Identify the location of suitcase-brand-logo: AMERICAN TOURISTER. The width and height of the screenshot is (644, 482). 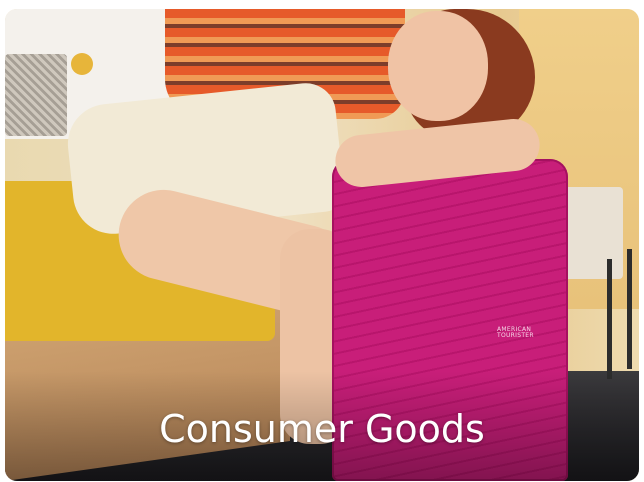
(515, 333).